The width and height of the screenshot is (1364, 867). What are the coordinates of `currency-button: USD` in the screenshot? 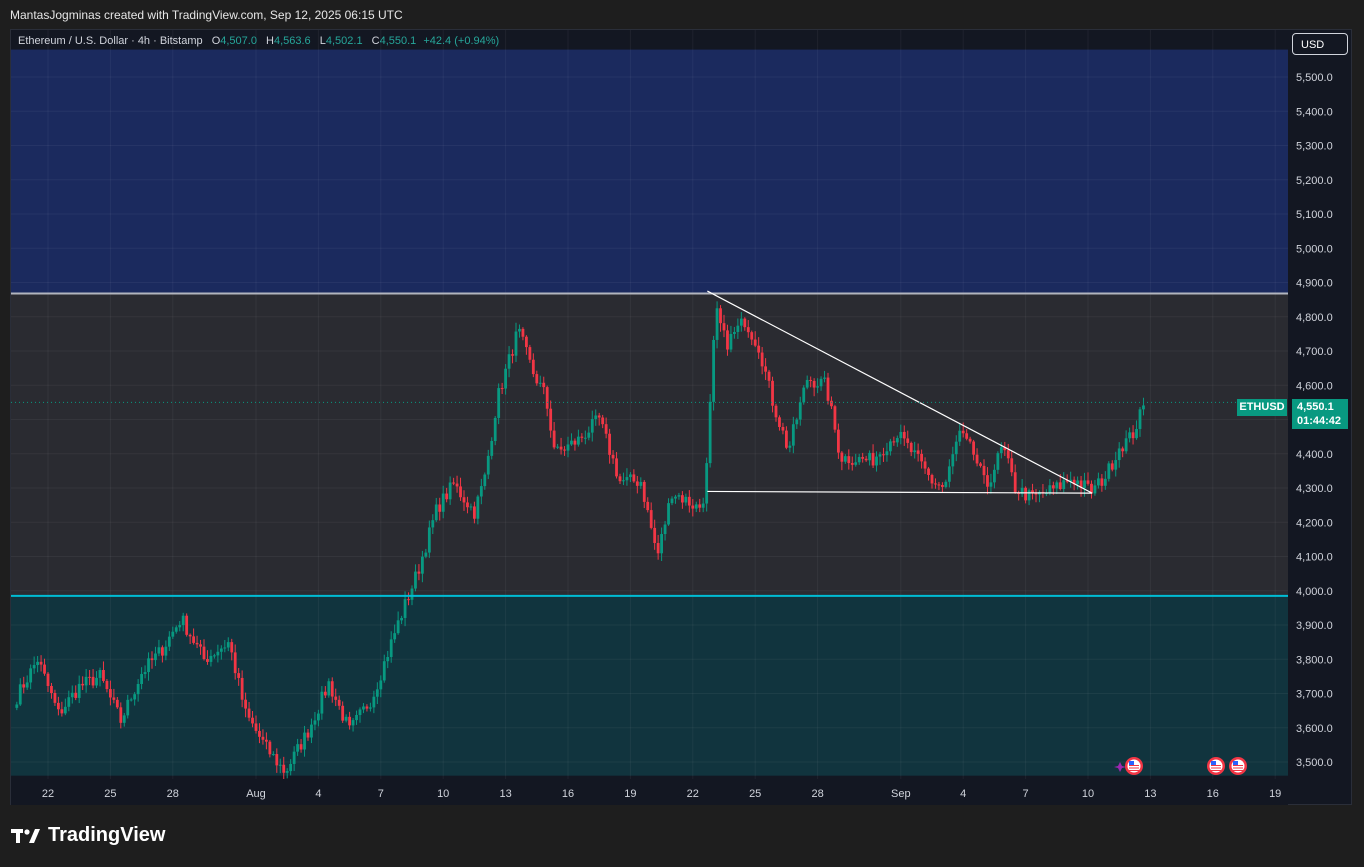 It's located at (1320, 44).